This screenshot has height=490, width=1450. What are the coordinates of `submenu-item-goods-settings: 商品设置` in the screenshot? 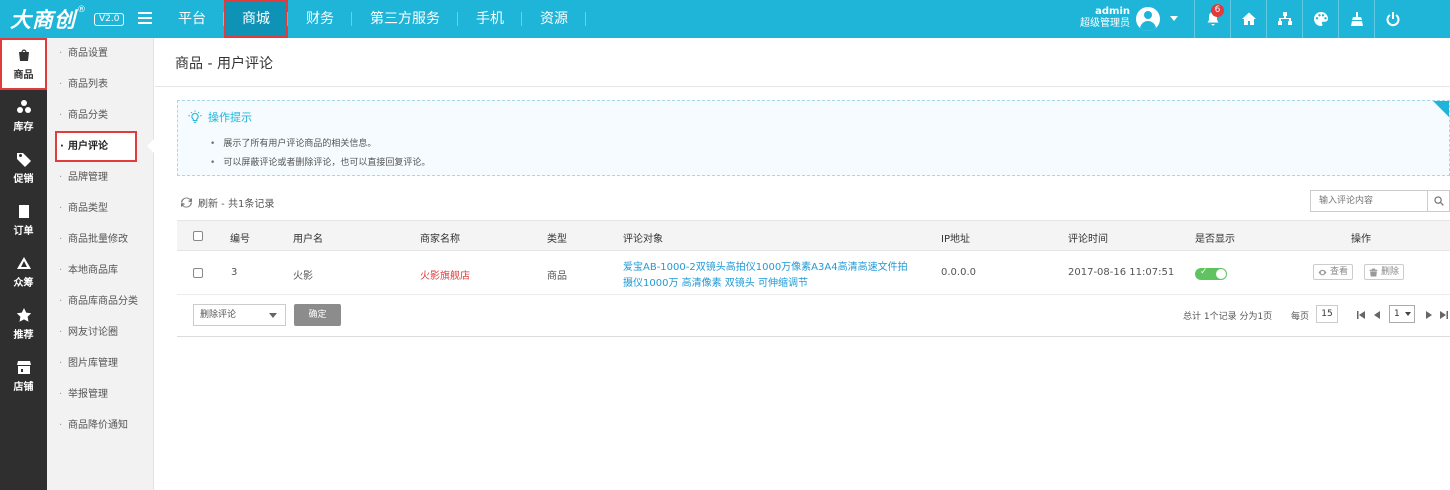 It's located at (100, 53).